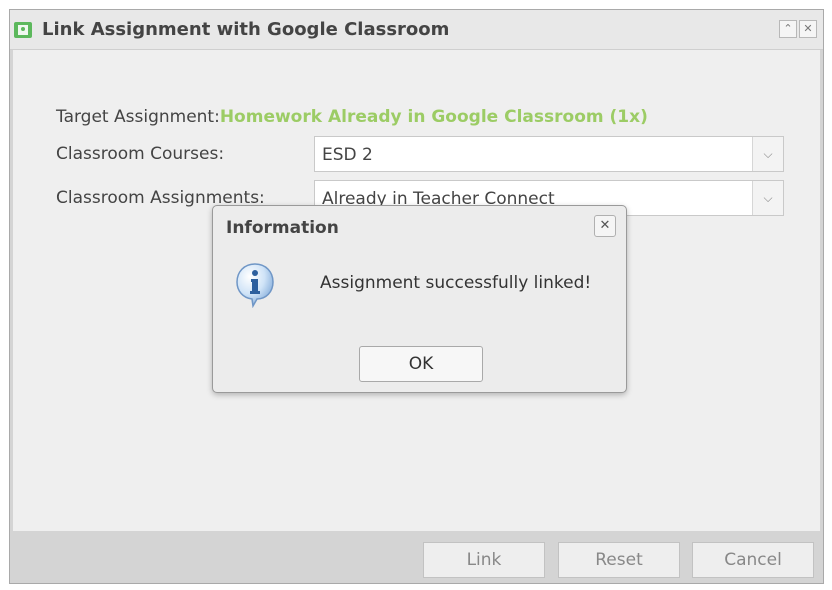  I want to click on target-assignment-label: Target Assignment:, so click(138, 117).